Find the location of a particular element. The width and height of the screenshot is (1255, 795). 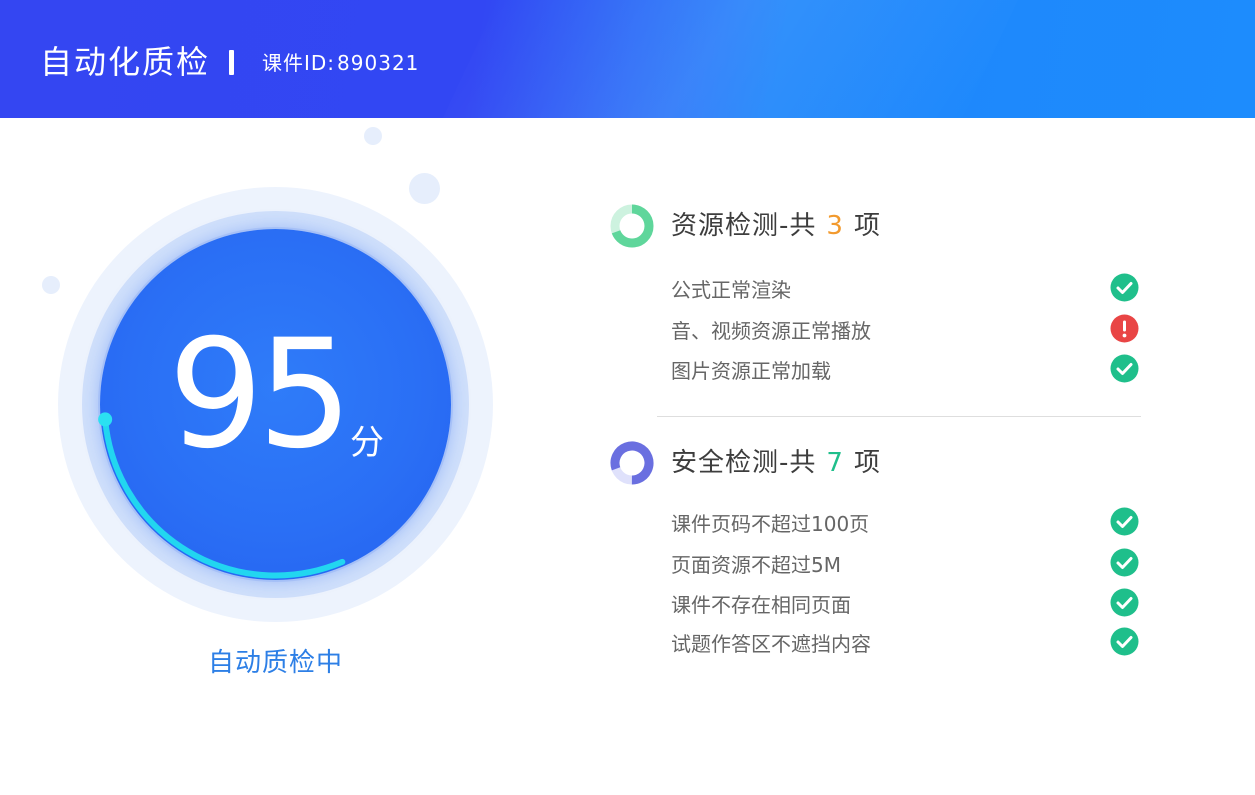

app-title: 自动化质检 is located at coordinates (125, 62).